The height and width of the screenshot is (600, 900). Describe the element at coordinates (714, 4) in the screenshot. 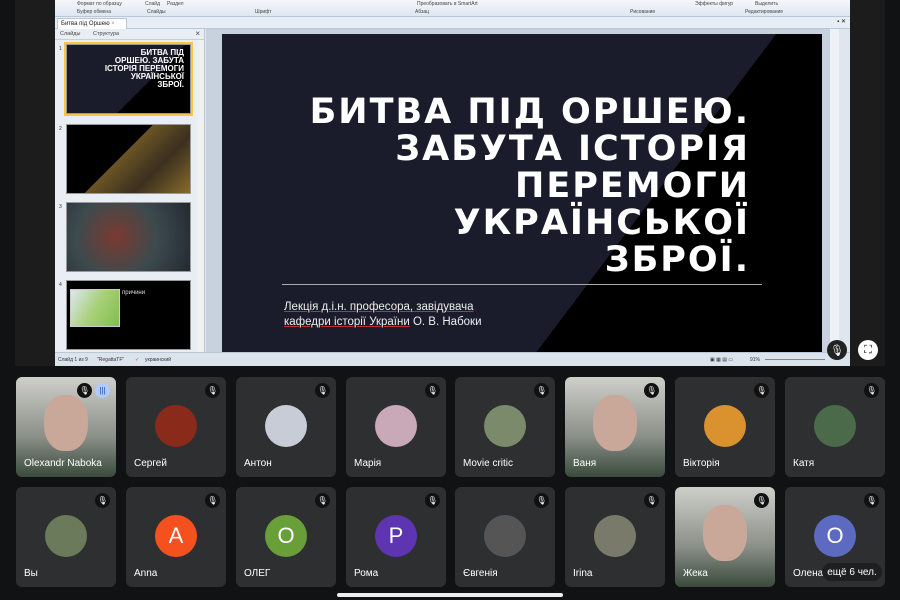

I see `shape-effects-button: Эффекты фигур` at that location.